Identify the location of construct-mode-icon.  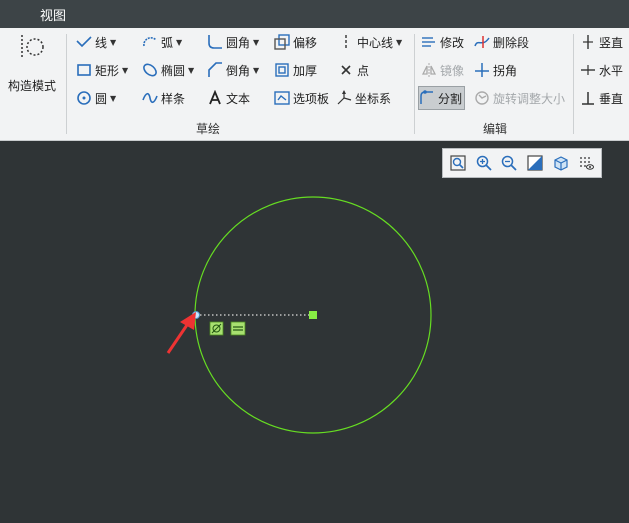
(32, 48).